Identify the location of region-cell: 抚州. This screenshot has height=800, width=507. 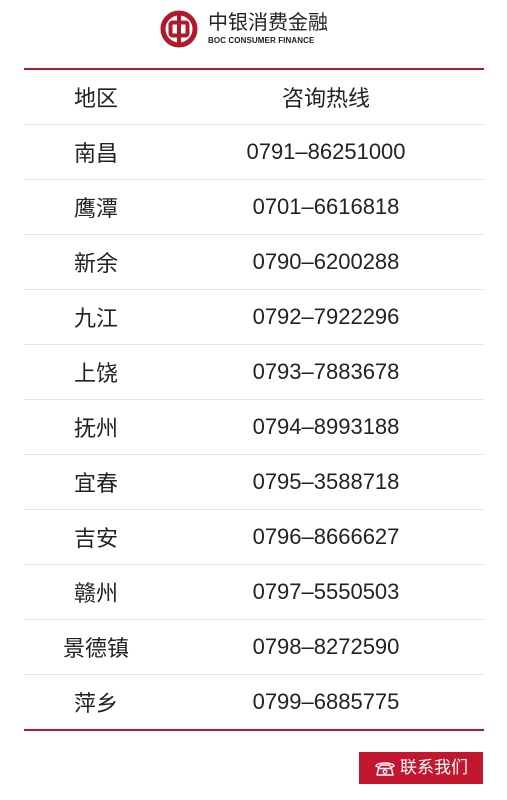
(95, 429).